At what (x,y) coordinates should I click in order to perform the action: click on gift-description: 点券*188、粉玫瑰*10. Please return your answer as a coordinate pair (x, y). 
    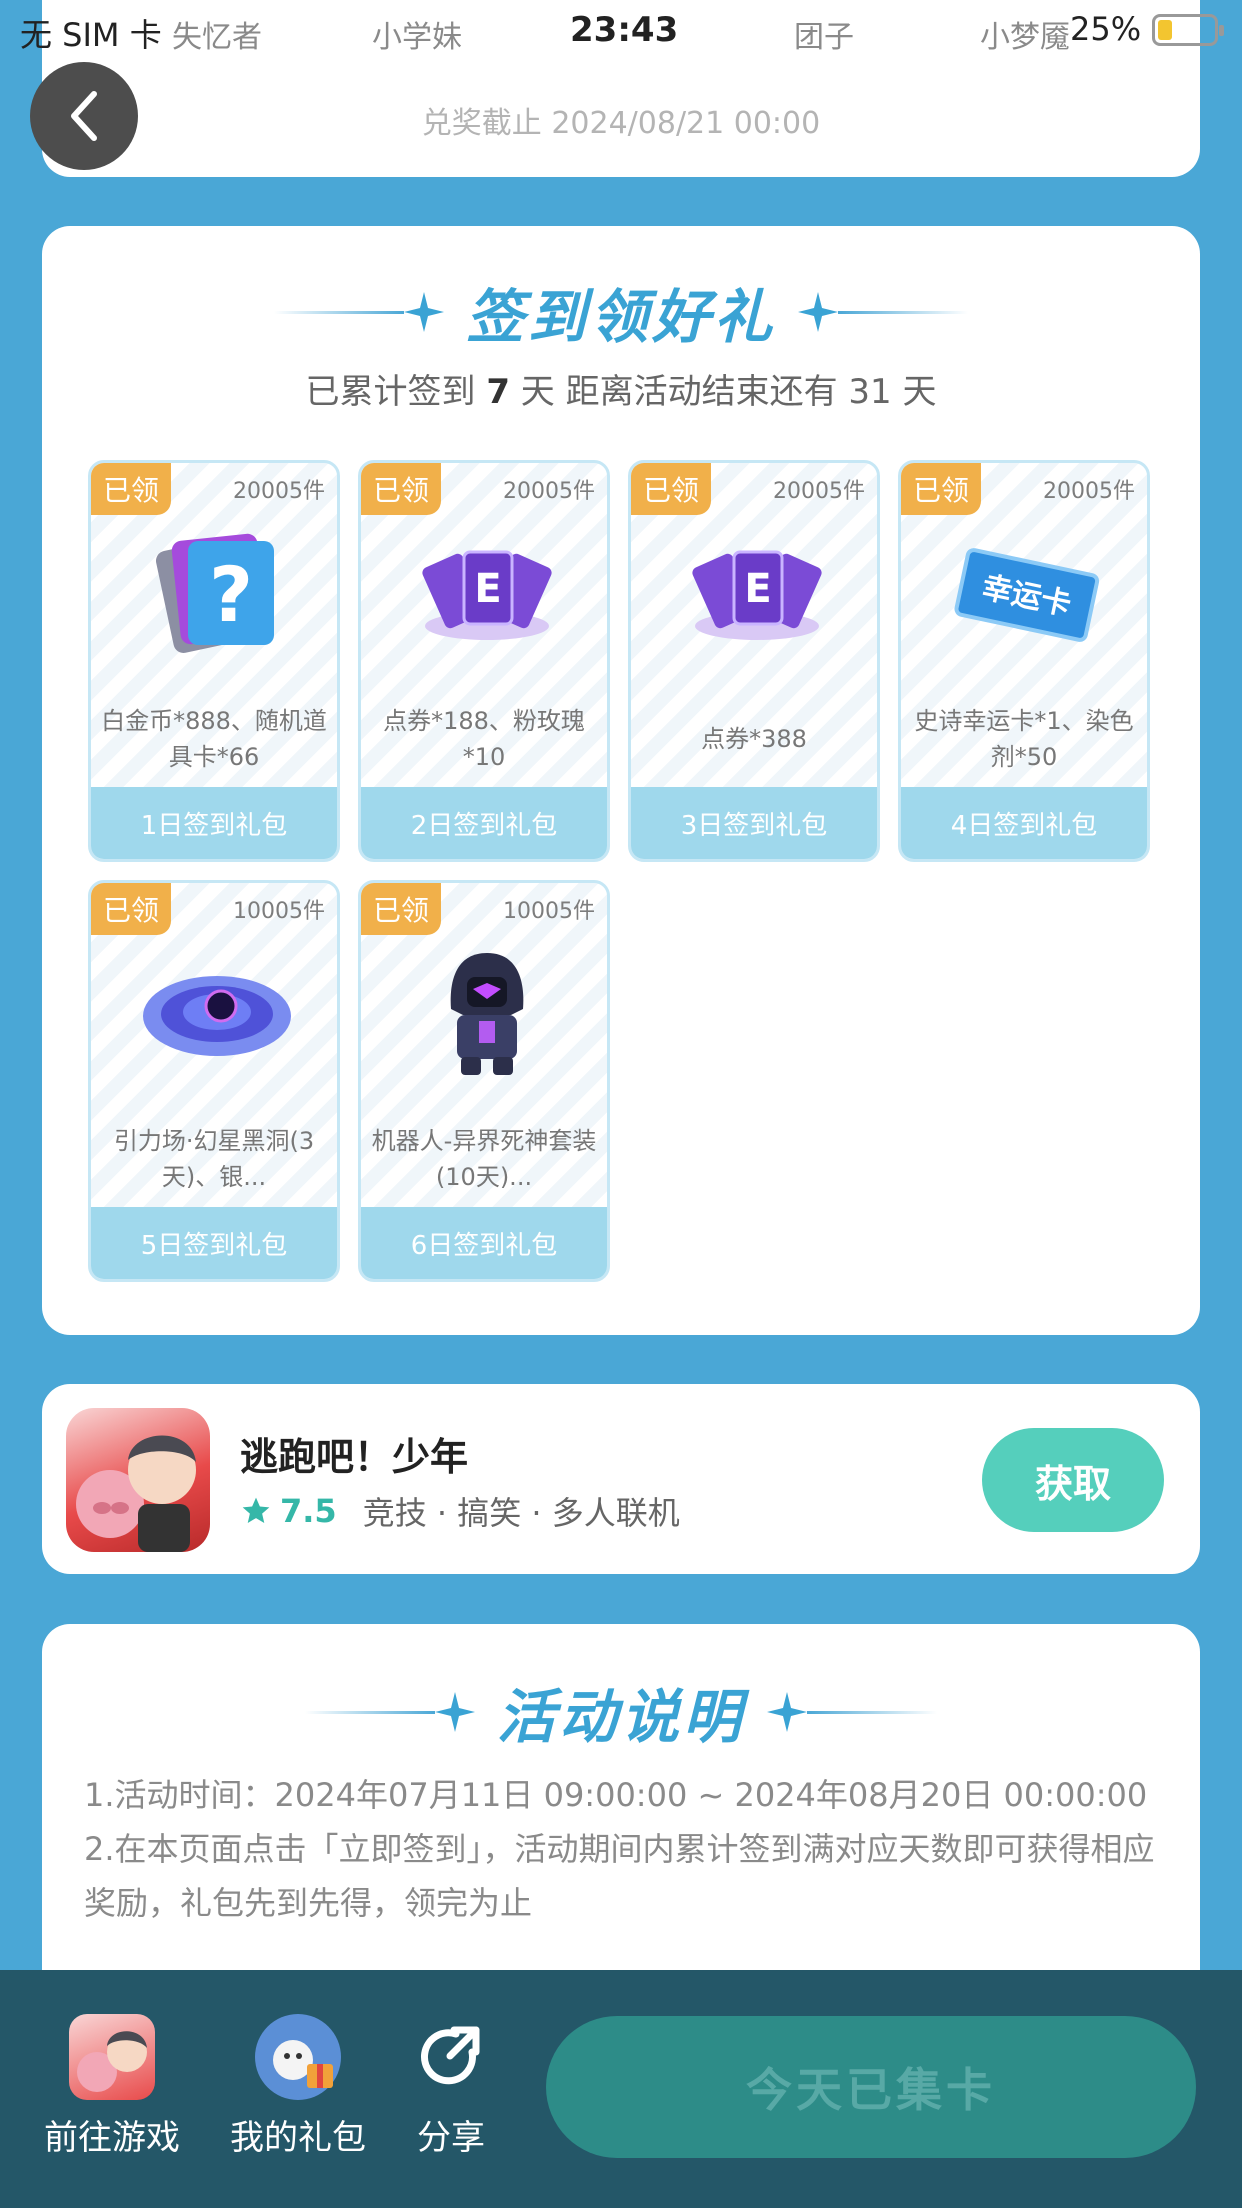
    Looking at the image, I should click on (484, 739).